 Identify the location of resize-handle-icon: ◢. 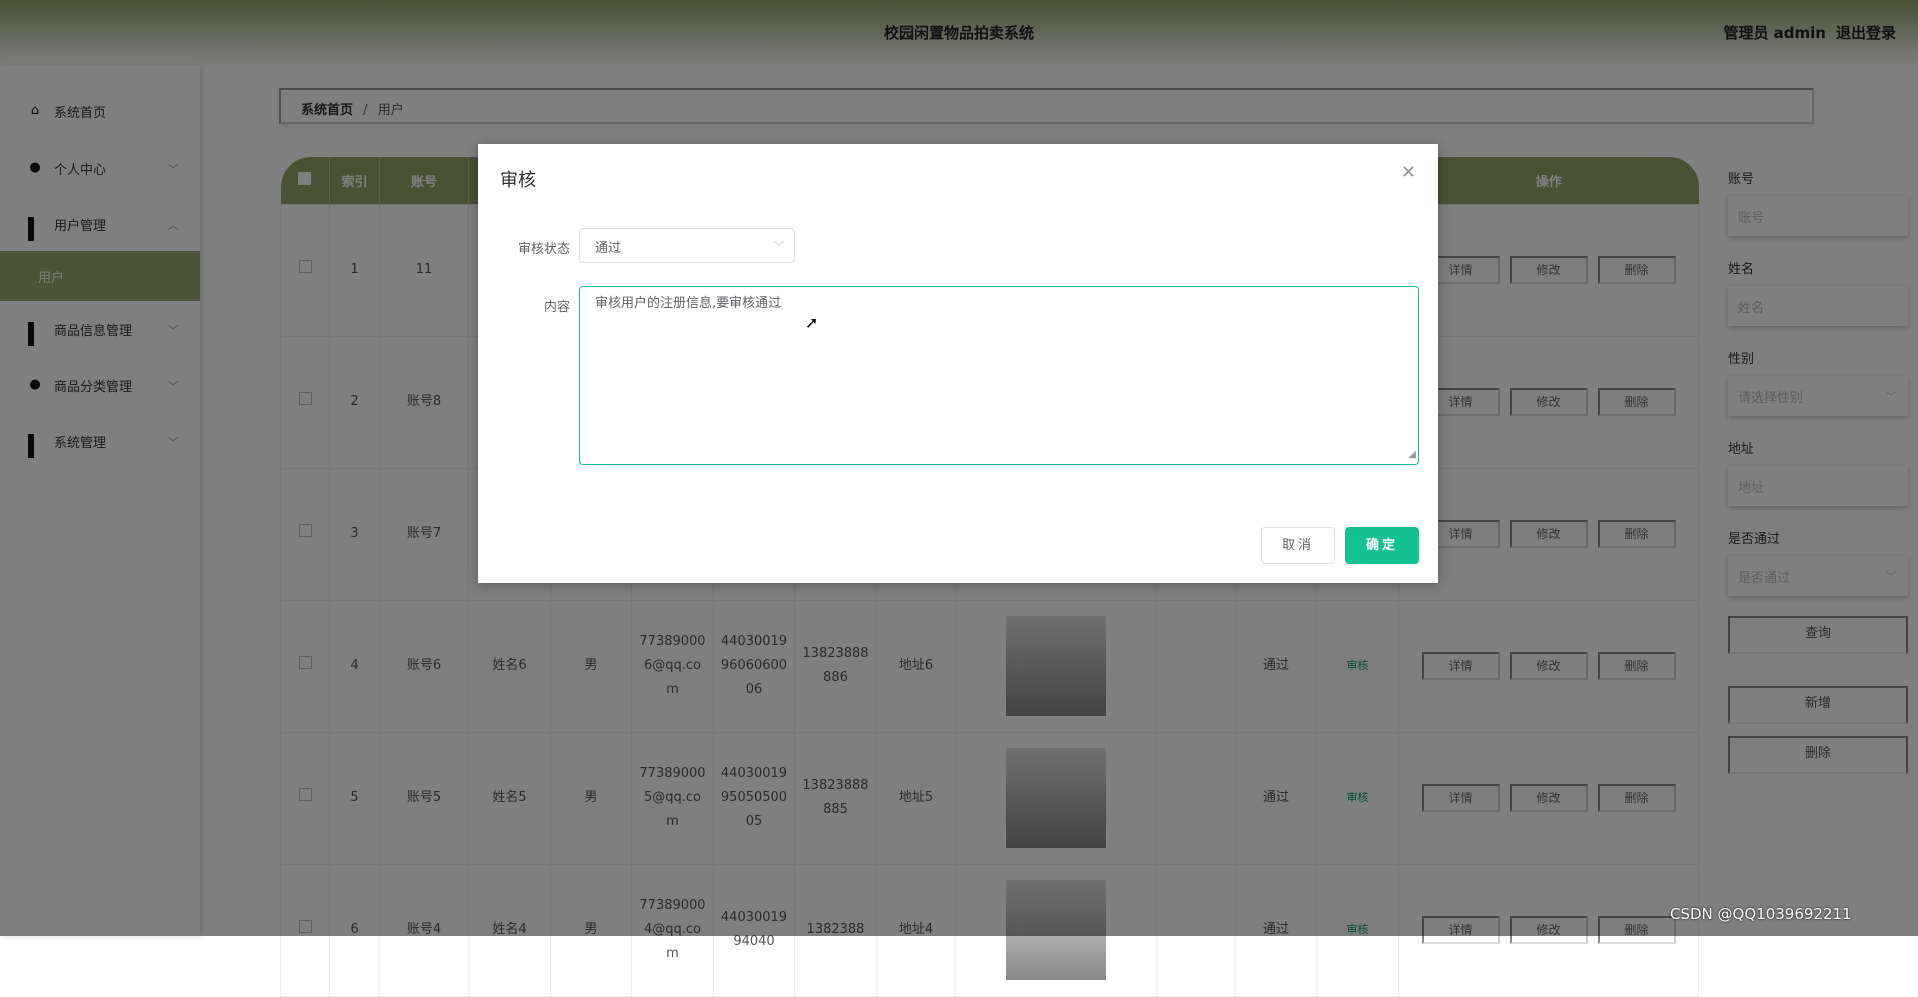
(1412, 455).